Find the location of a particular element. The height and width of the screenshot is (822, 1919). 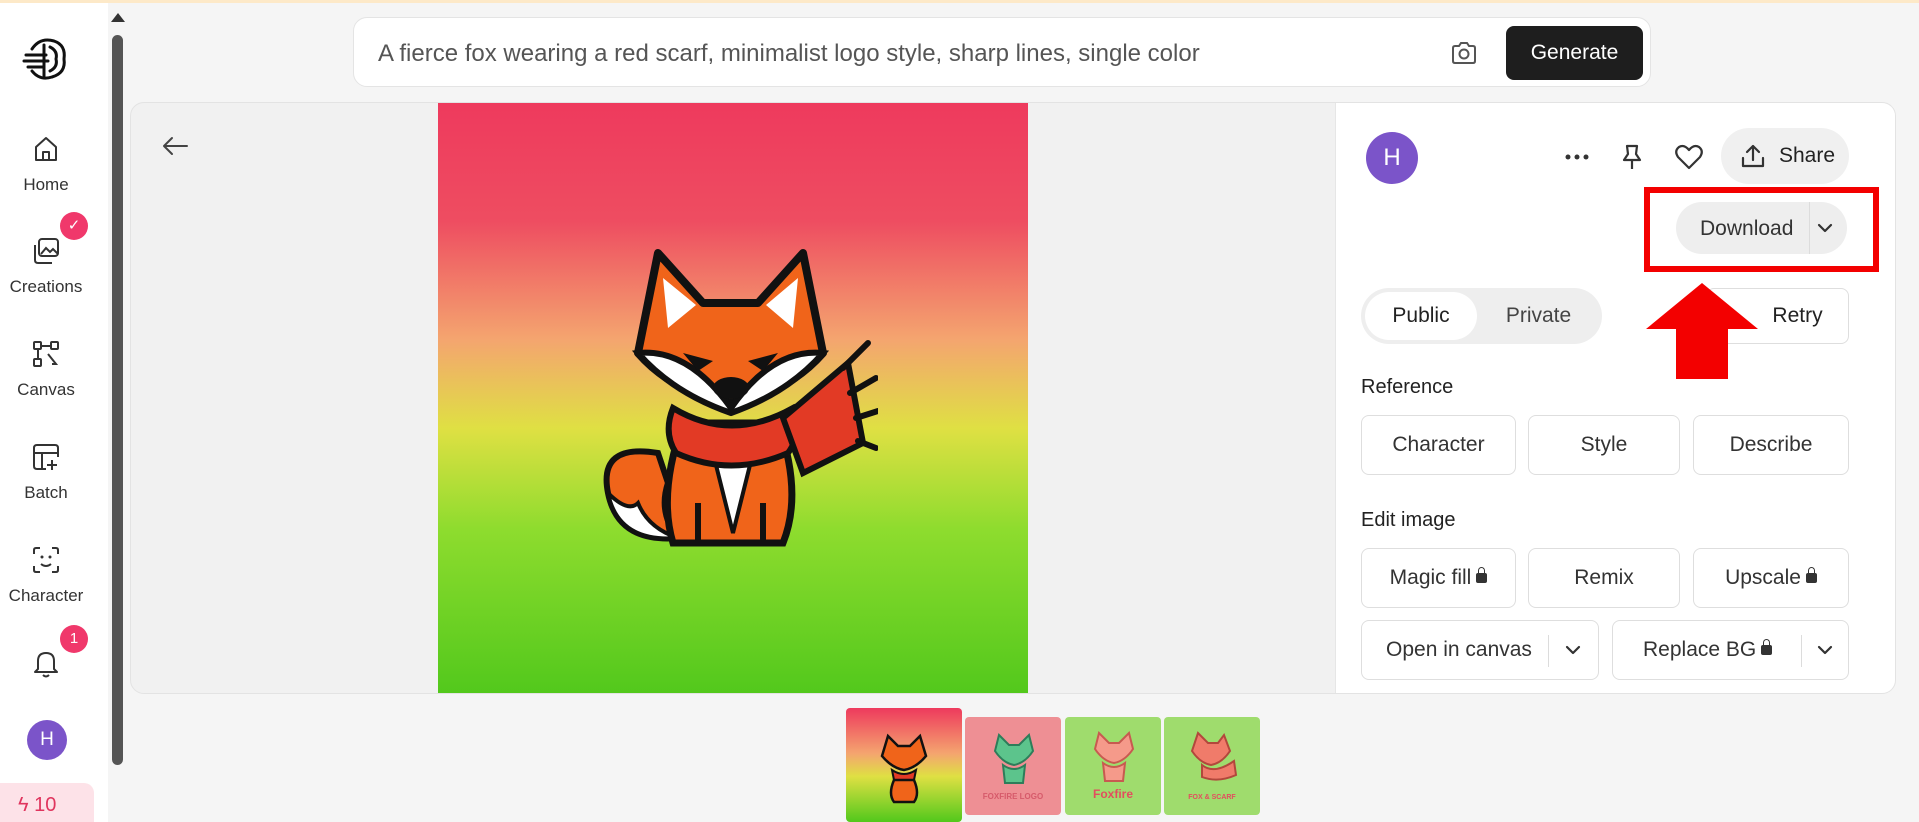

scroll-up-arrow is located at coordinates (118, 17).